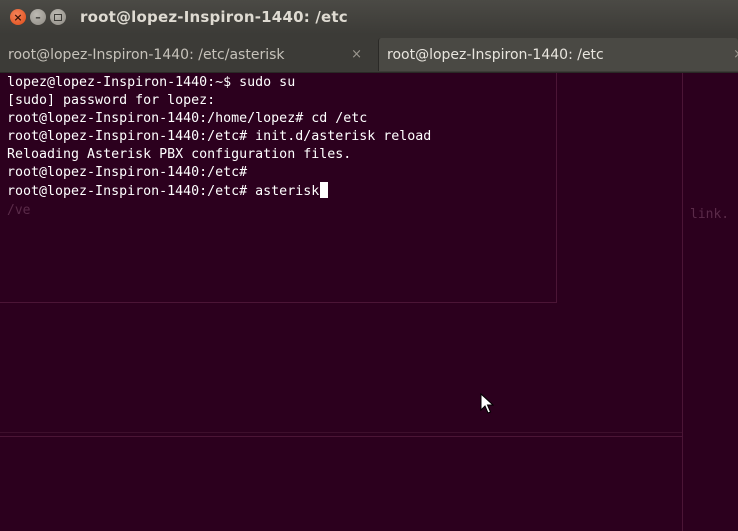  What do you see at coordinates (495, 54) in the screenshot?
I see `tab-label: root@lopez-Inspiron-1440: /etc` at bounding box center [495, 54].